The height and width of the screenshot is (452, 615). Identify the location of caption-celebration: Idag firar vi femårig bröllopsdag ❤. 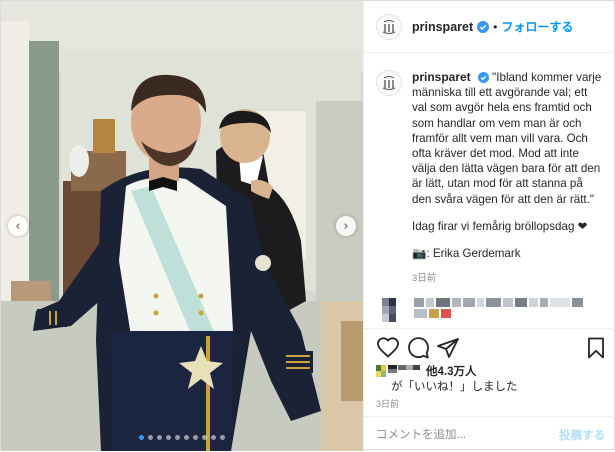
(500, 226).